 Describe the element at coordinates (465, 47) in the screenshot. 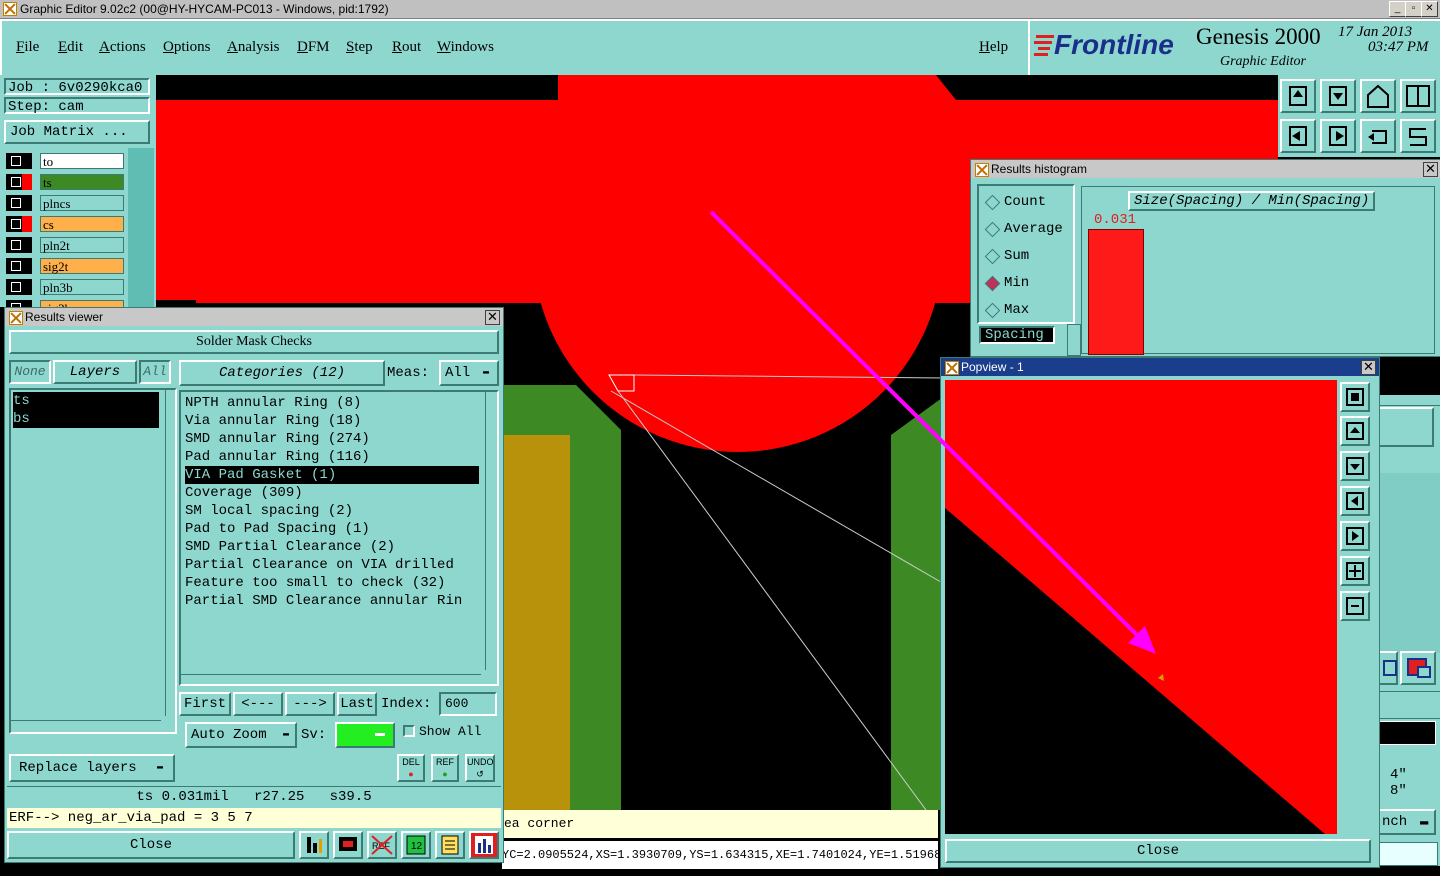

I see `menu-windows: Windows` at that location.